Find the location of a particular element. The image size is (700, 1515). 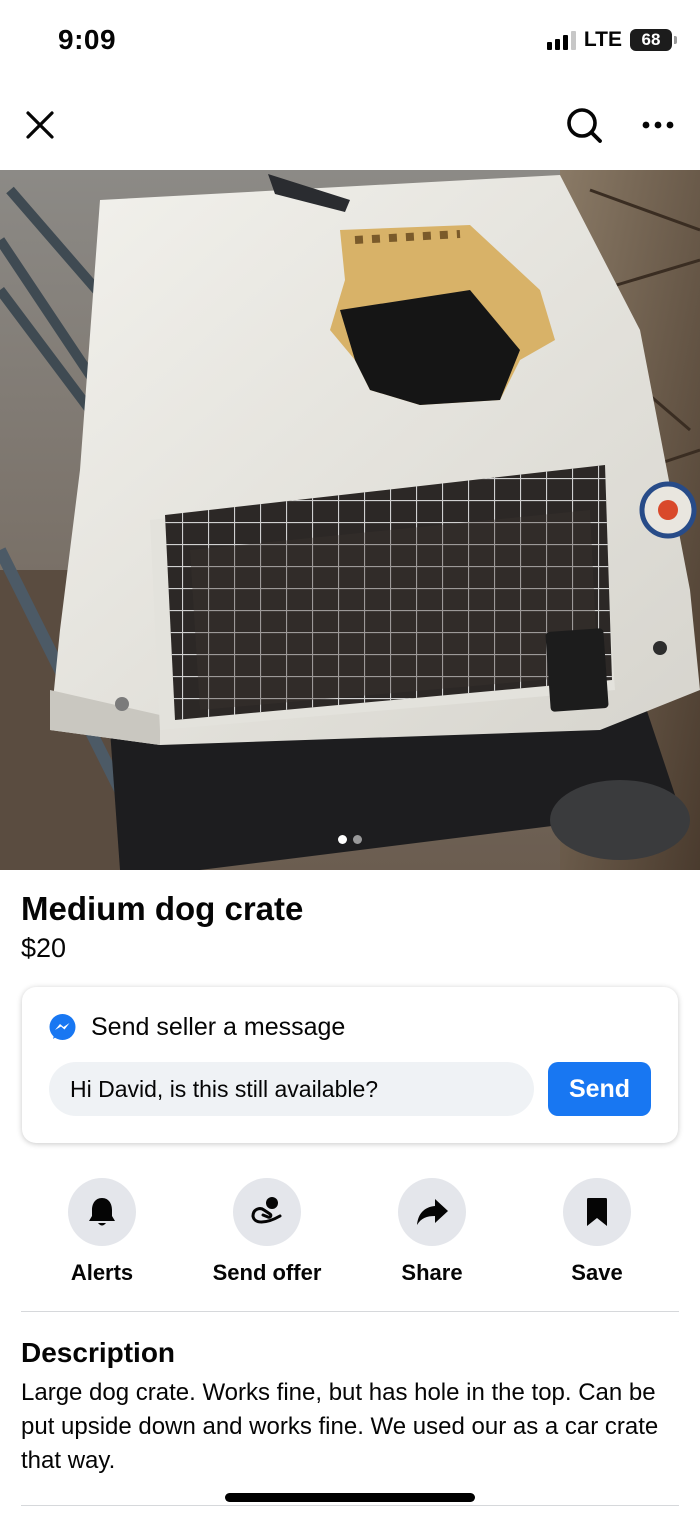

section-divider-bottom is located at coordinates (350, 1505).